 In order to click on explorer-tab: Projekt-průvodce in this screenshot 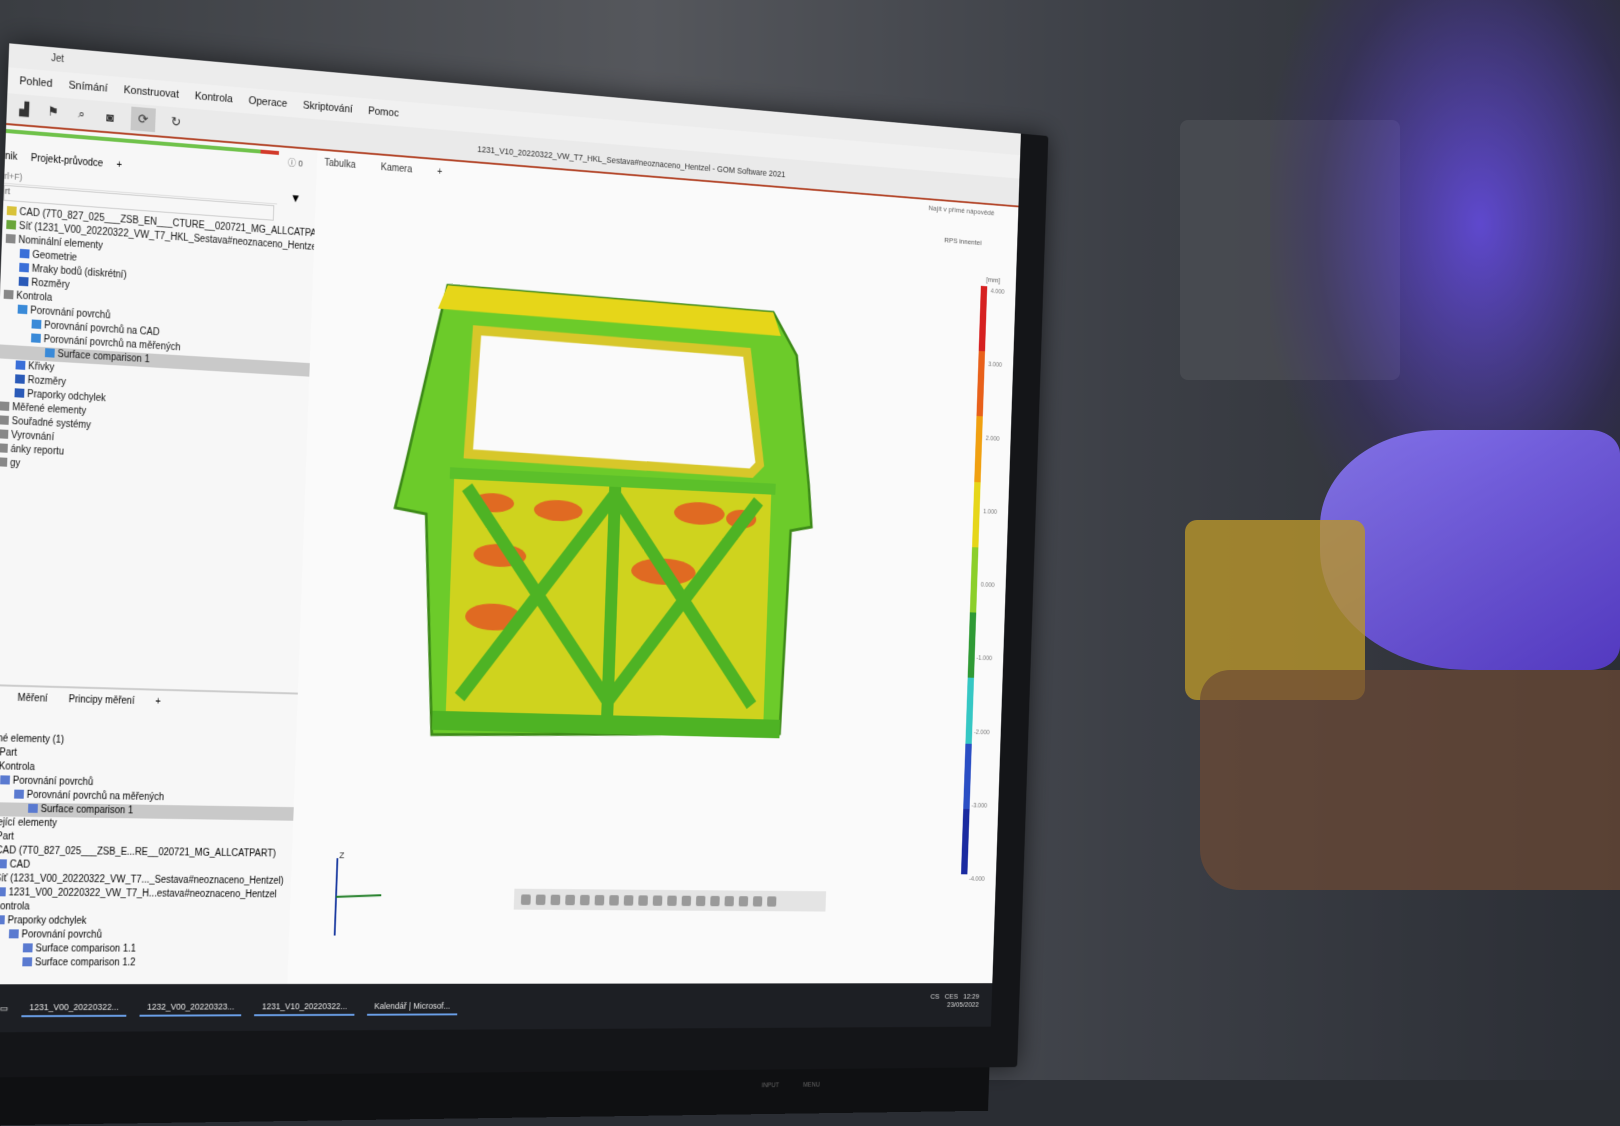, I will do `click(67, 160)`.